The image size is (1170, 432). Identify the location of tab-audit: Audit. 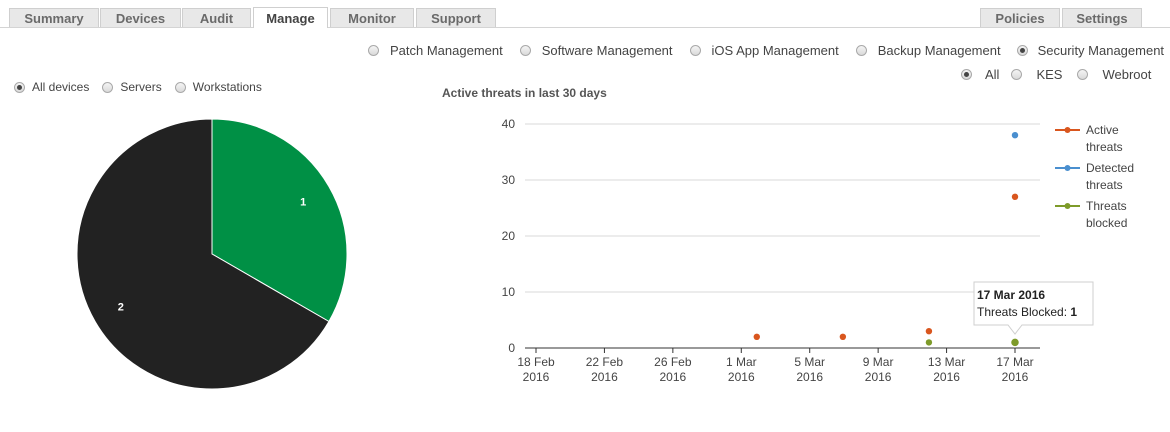
(216, 17).